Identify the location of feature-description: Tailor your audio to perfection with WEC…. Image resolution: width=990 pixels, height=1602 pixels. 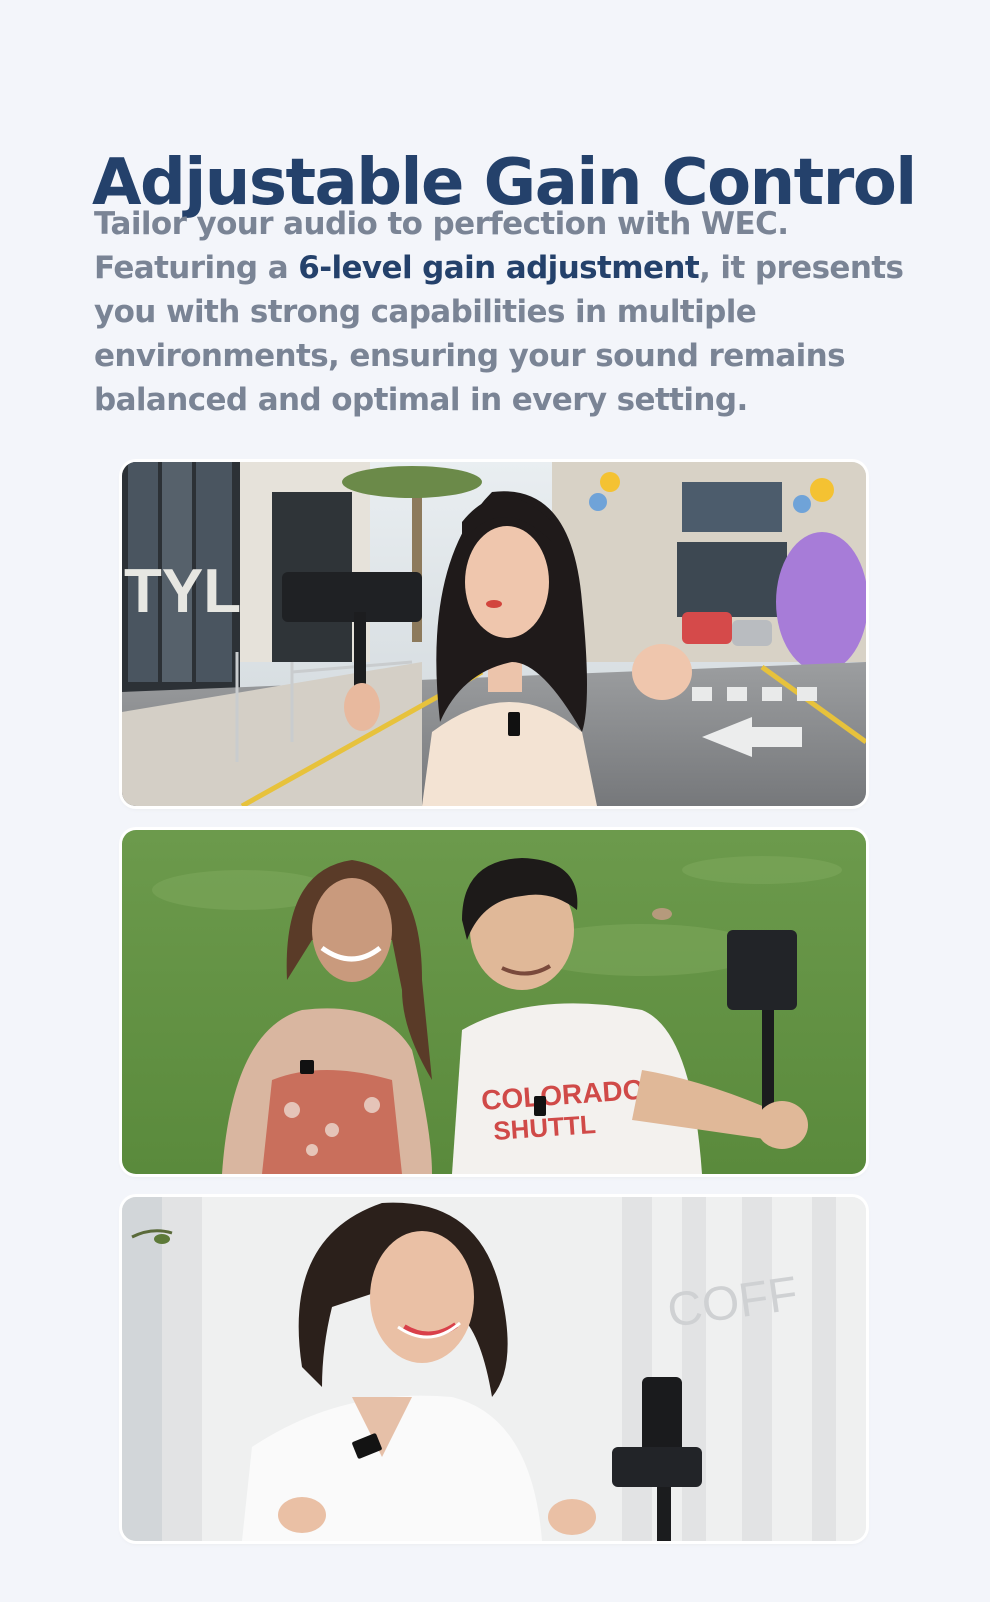
(534, 312).